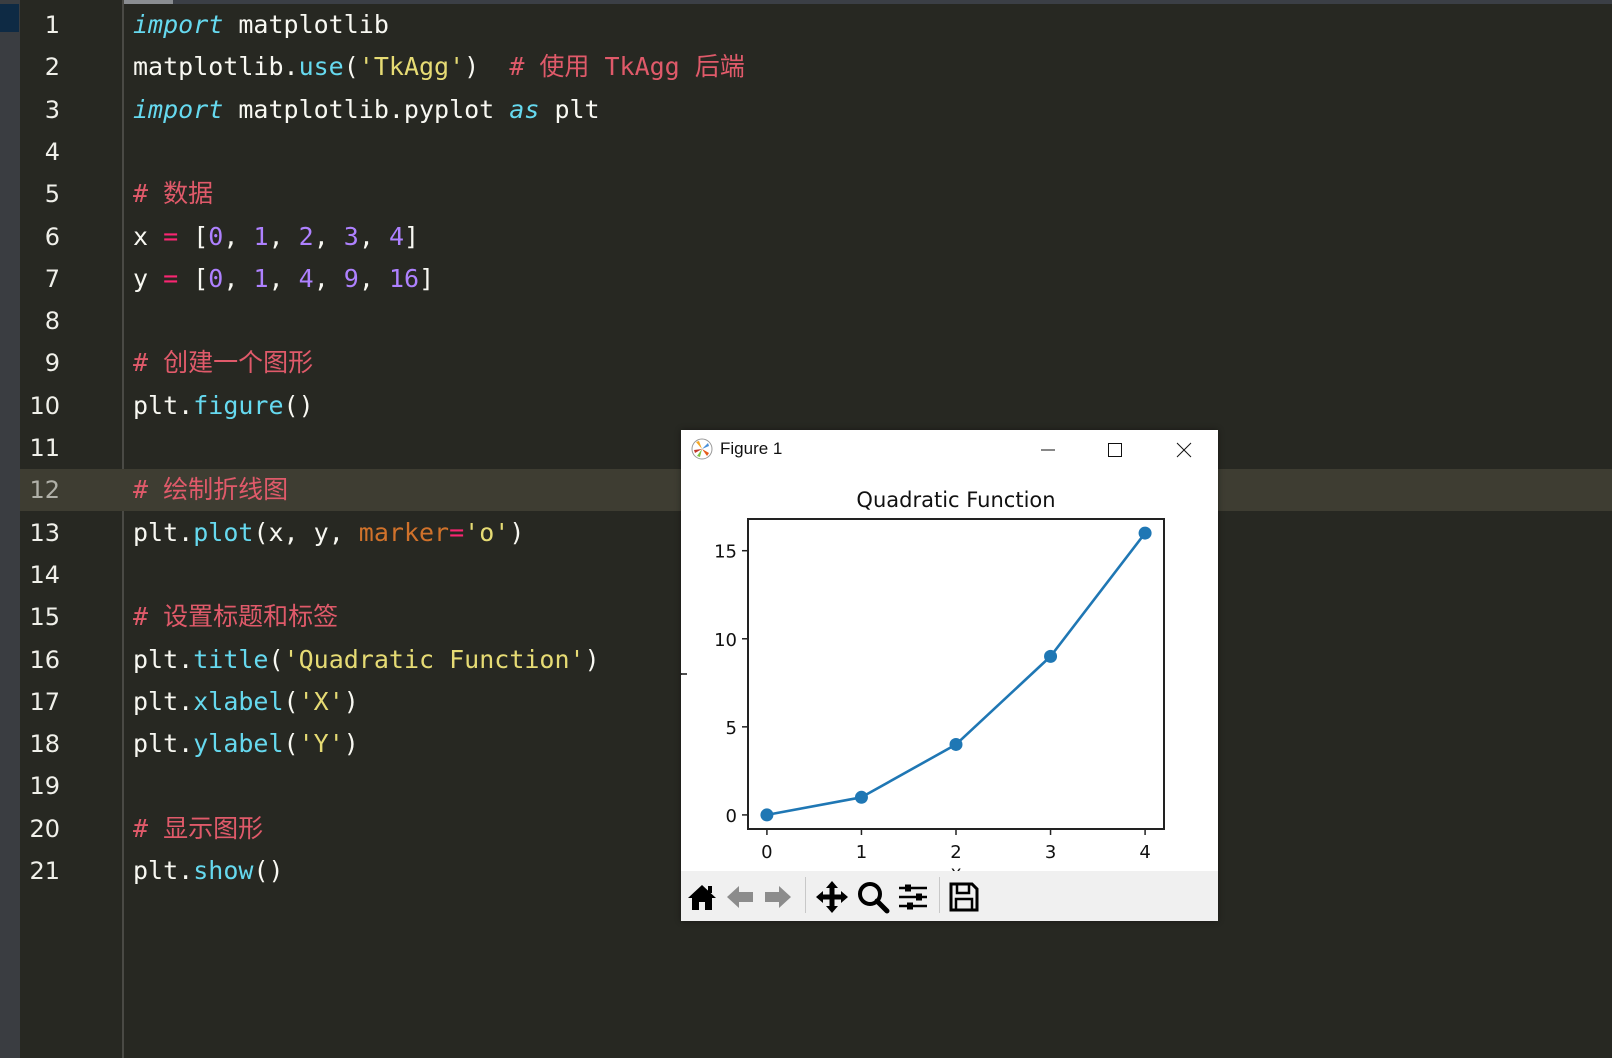  Describe the element at coordinates (810, 67) in the screenshot. I see `code-line: 2 matplotlib.use('TkAgg') # 使用 TkAgg 后端` at that location.